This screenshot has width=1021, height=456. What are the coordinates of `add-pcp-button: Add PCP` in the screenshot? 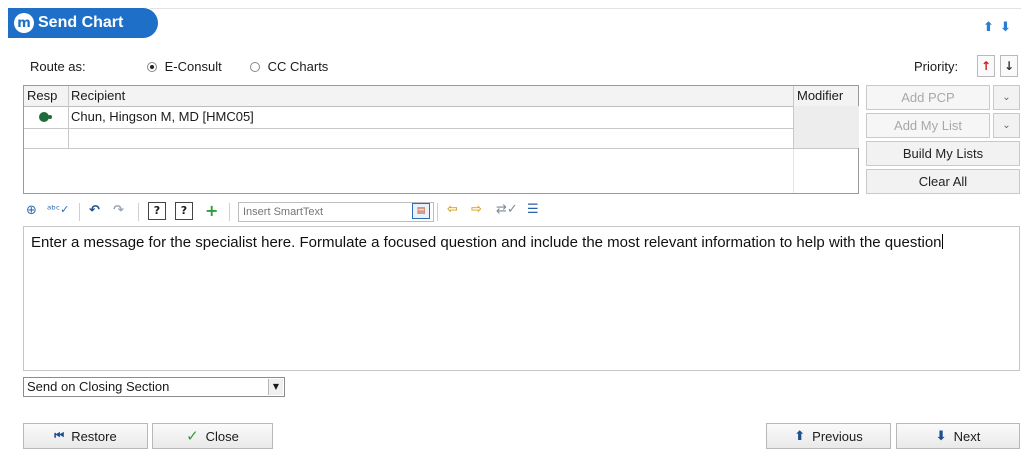 It's located at (928, 97).